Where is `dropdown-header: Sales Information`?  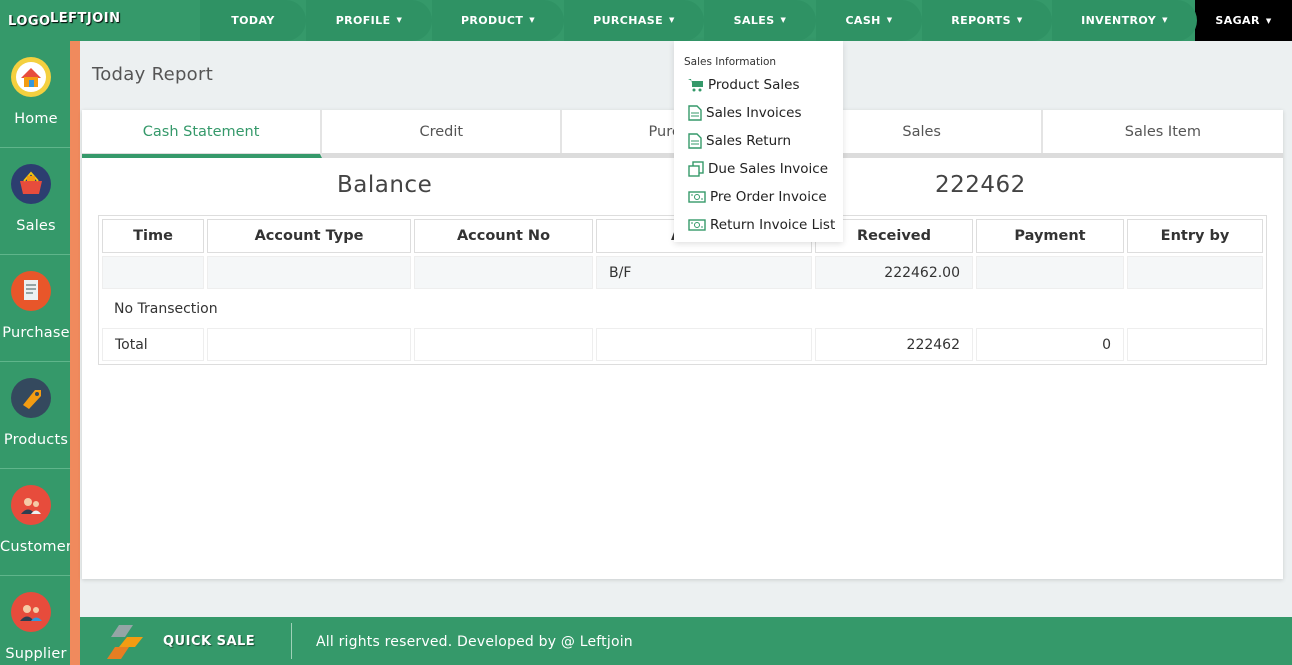 dropdown-header: Sales Information is located at coordinates (730, 62).